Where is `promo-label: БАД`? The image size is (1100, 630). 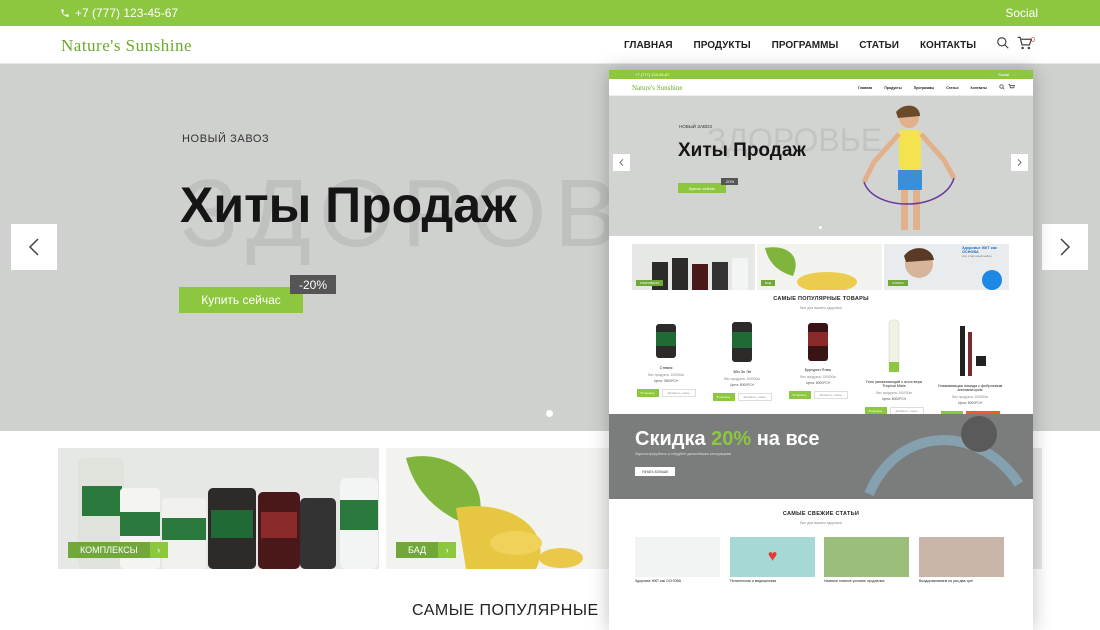 promo-label: БАД is located at coordinates (417, 550).